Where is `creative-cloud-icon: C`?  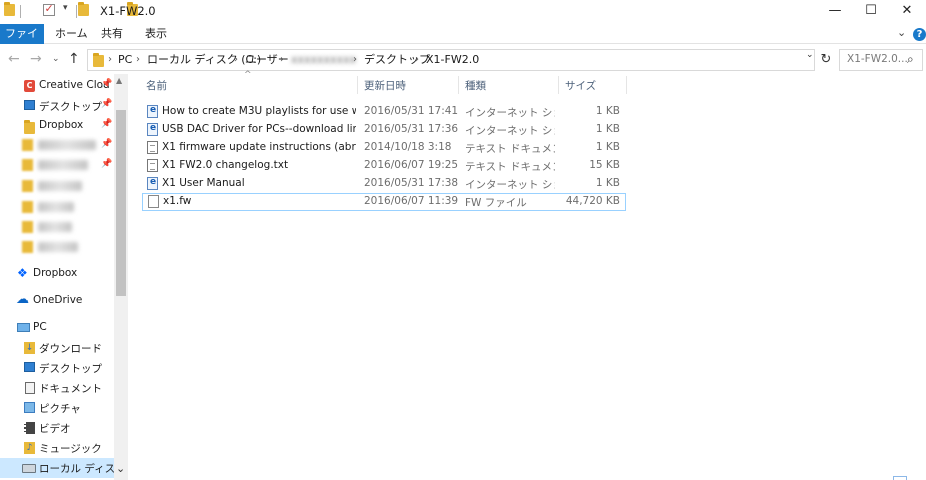
creative-cloud-icon: C is located at coordinates (29, 86).